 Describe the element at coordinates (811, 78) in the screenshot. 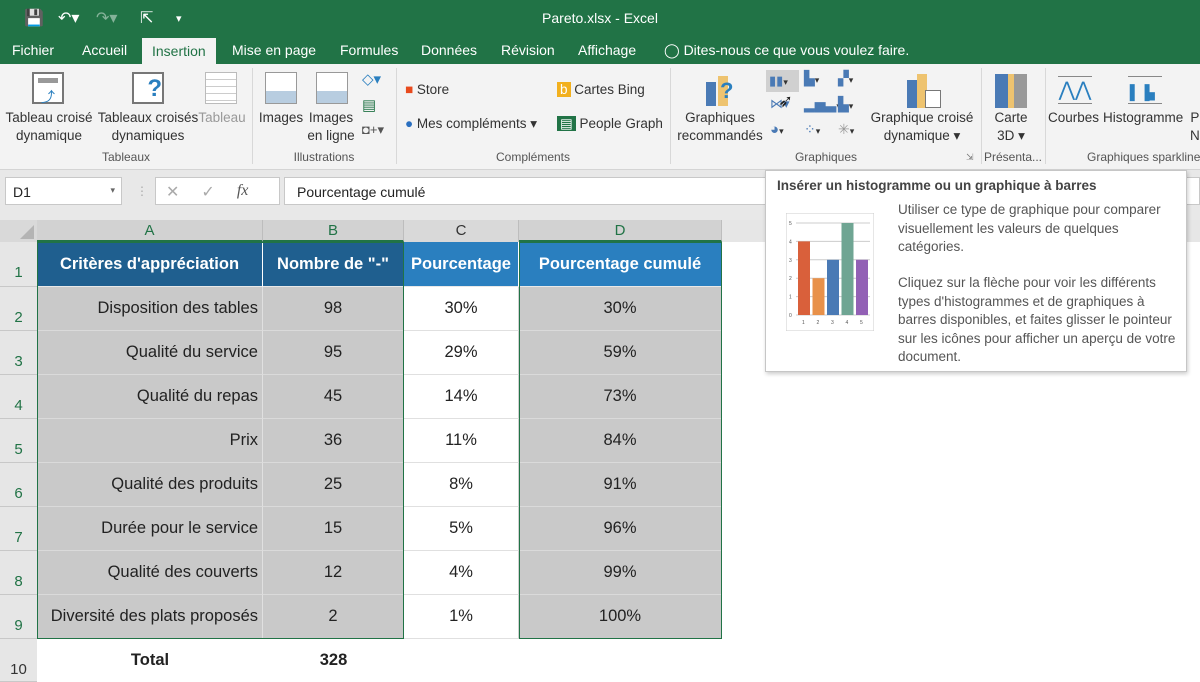

I see `hierarchy-treemap-icon: ▙▾` at that location.